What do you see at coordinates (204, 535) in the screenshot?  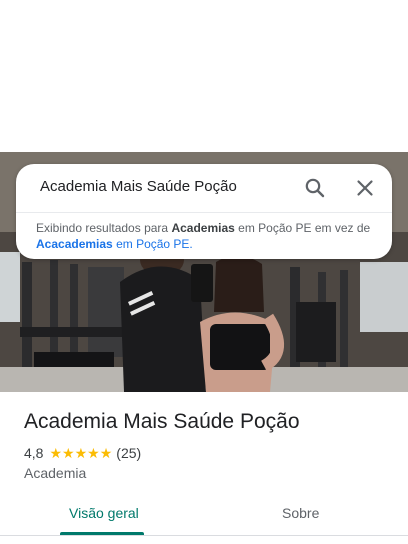 I see `tabs-divider` at bounding box center [204, 535].